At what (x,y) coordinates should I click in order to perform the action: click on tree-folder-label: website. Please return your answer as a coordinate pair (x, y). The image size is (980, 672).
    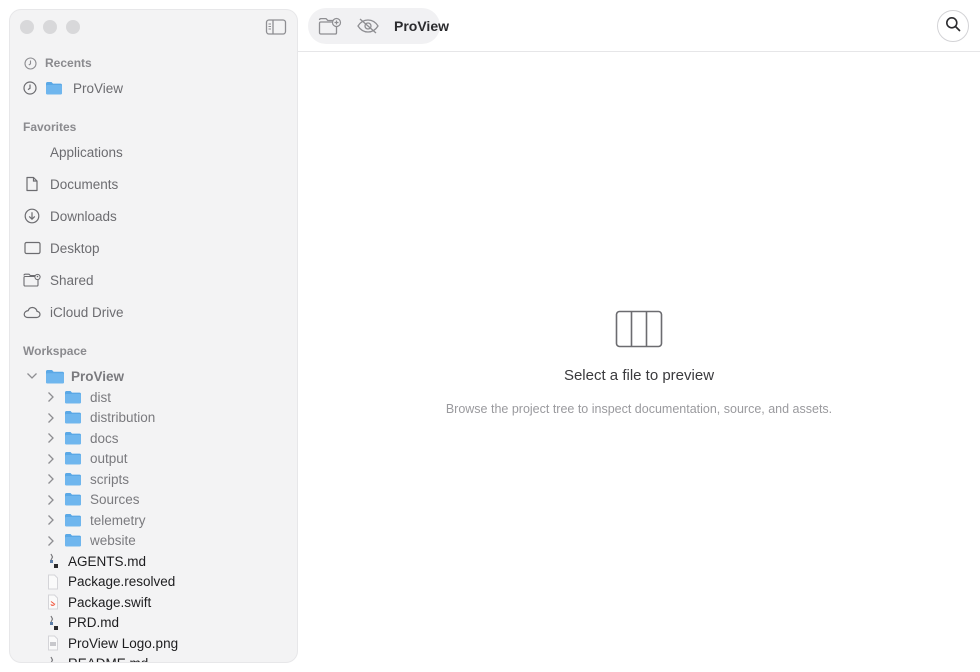
    Looking at the image, I should click on (113, 540).